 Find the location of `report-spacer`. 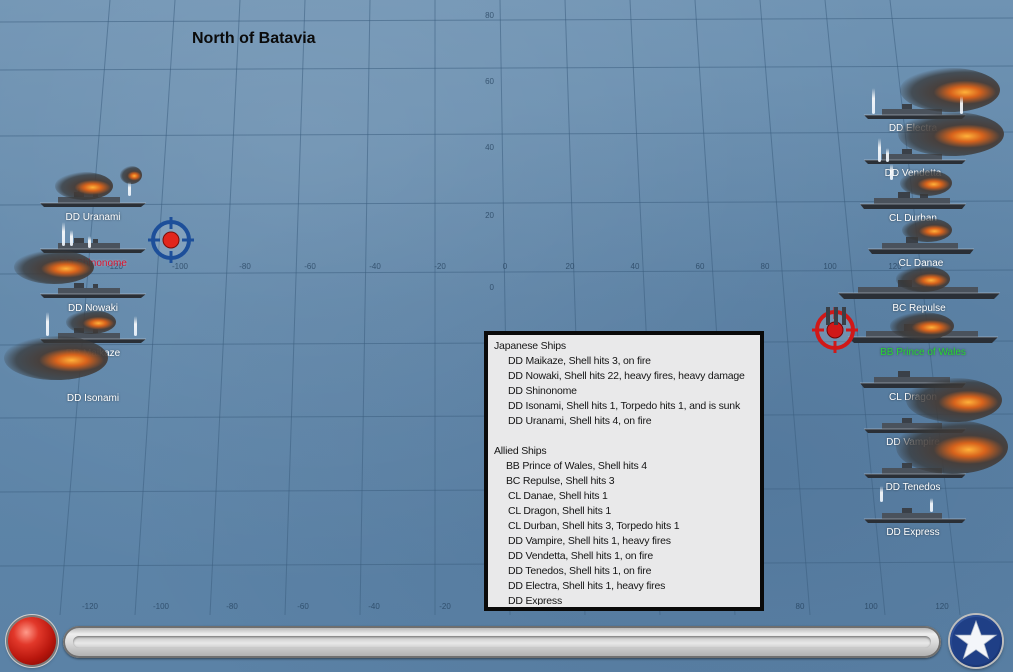

report-spacer is located at coordinates (625, 436).